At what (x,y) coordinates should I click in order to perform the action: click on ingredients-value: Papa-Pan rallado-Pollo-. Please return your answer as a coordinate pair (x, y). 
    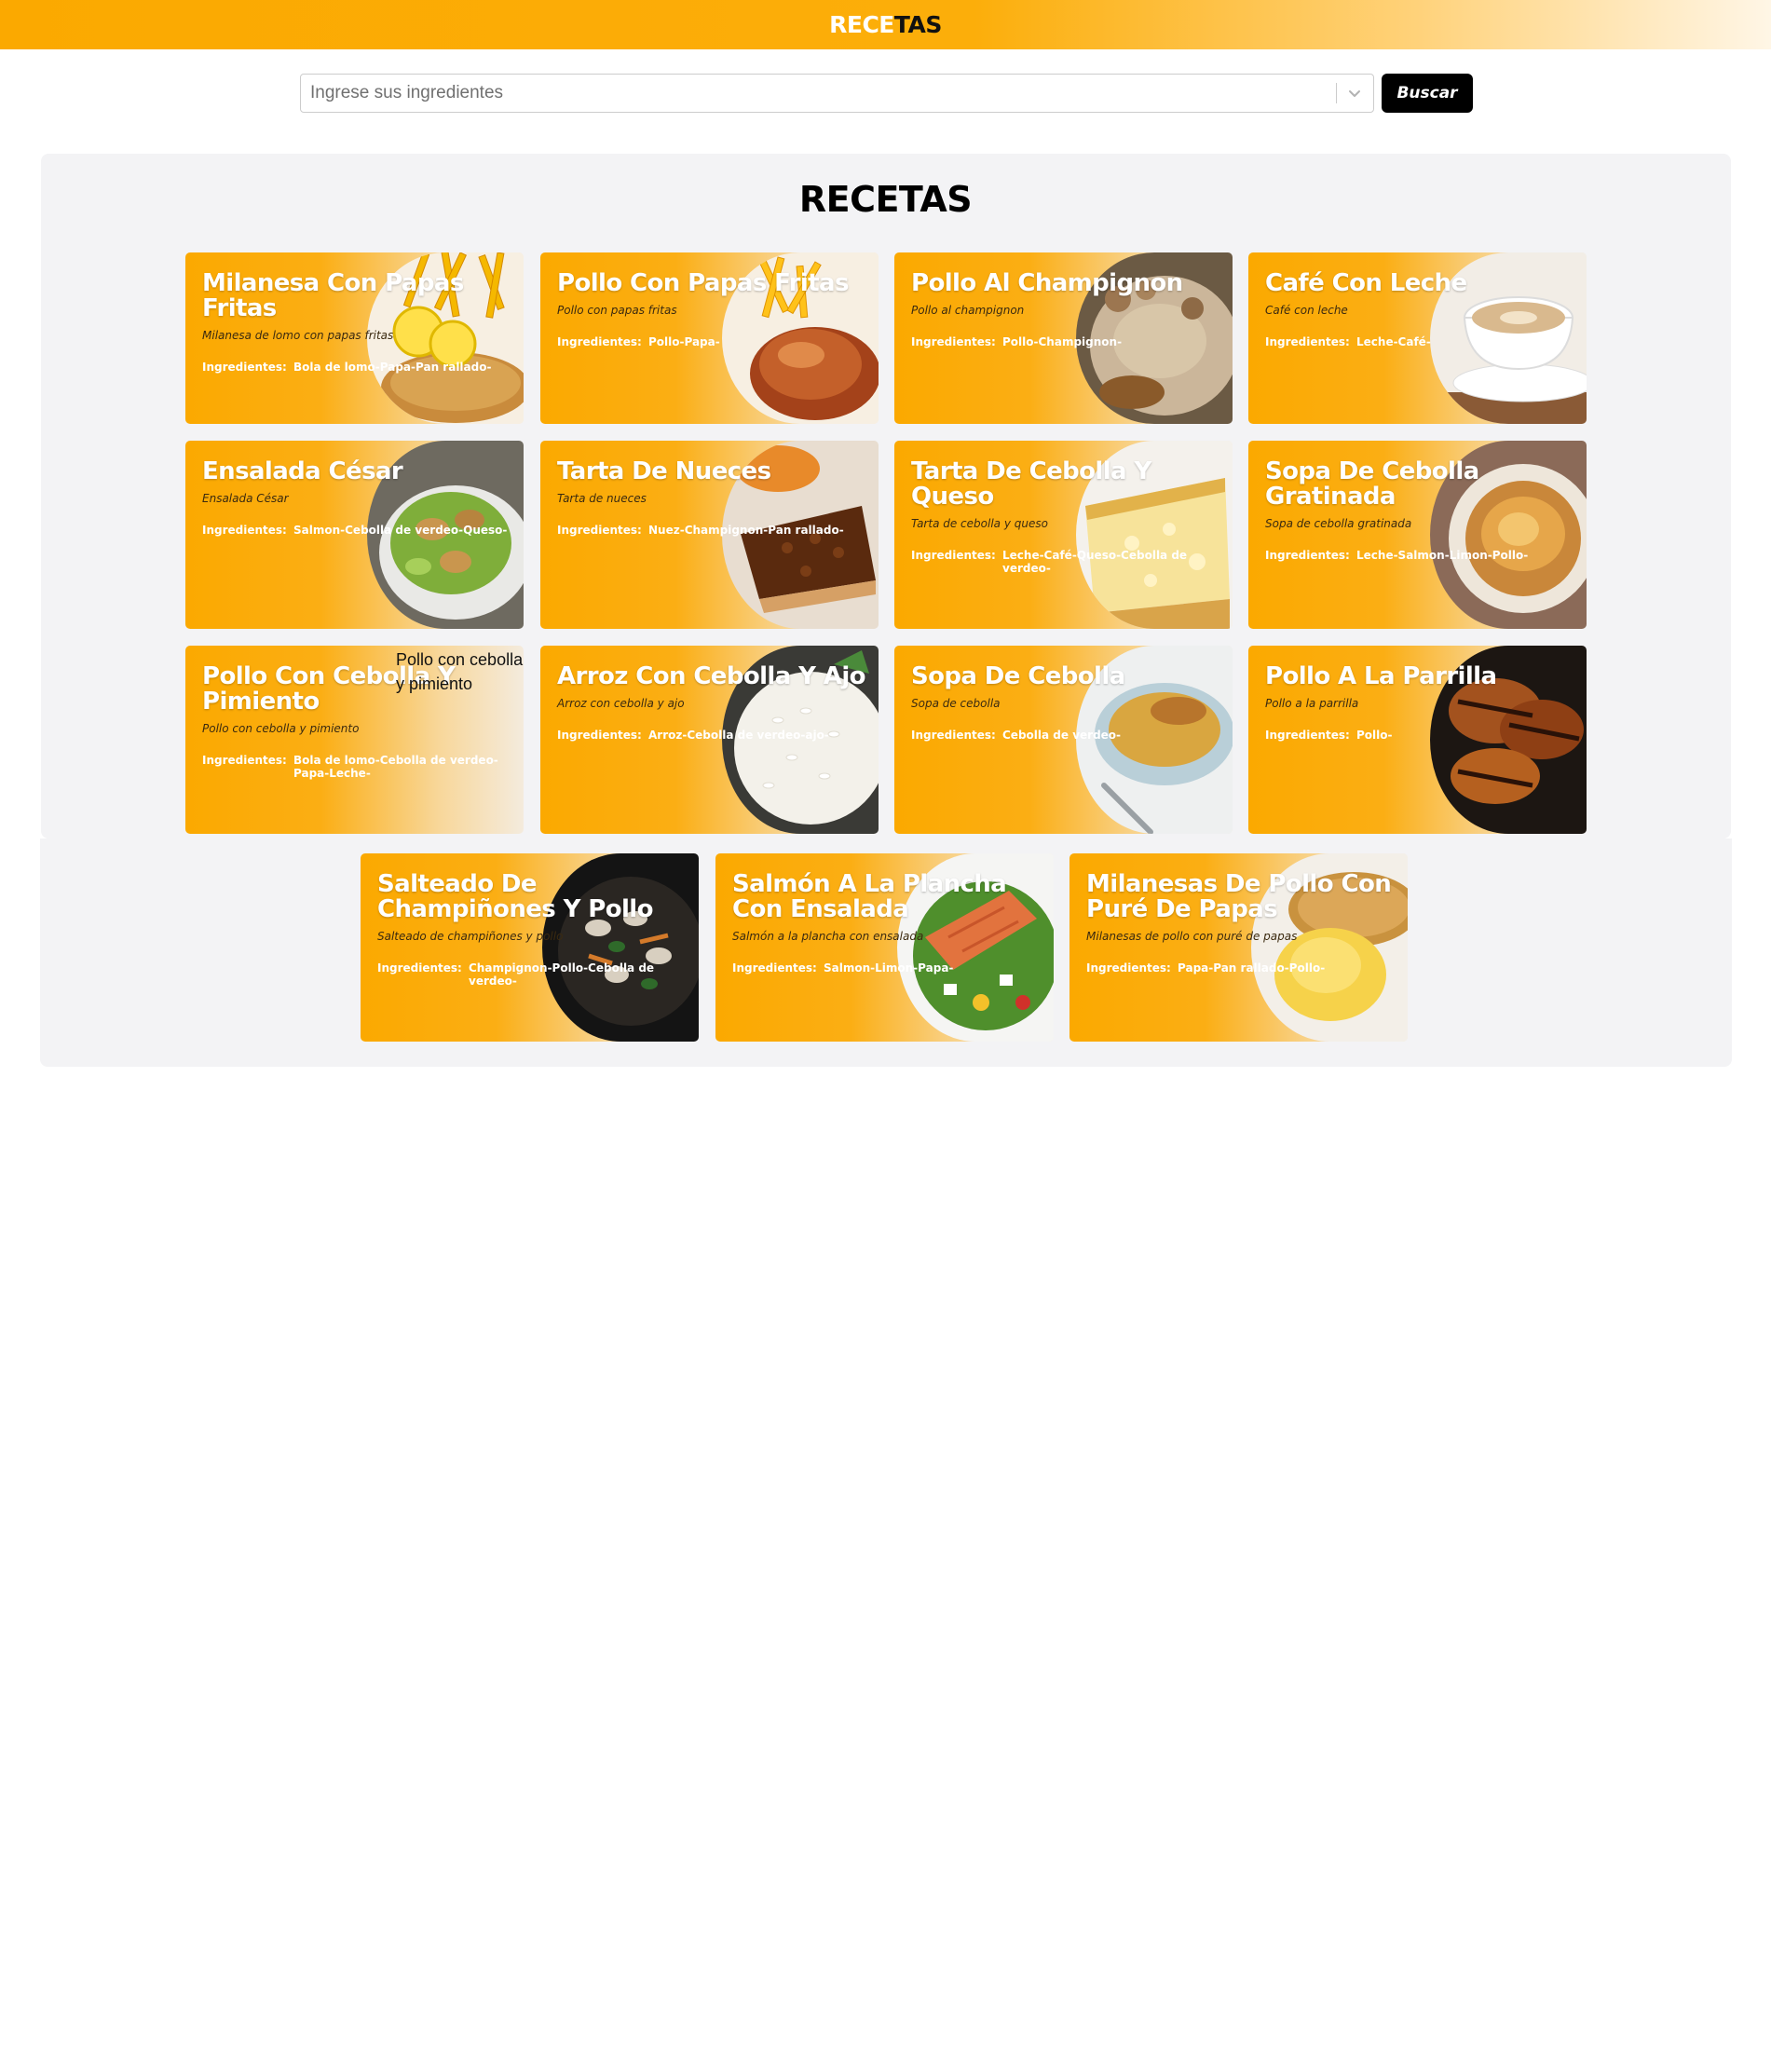
    Looking at the image, I should click on (1252, 968).